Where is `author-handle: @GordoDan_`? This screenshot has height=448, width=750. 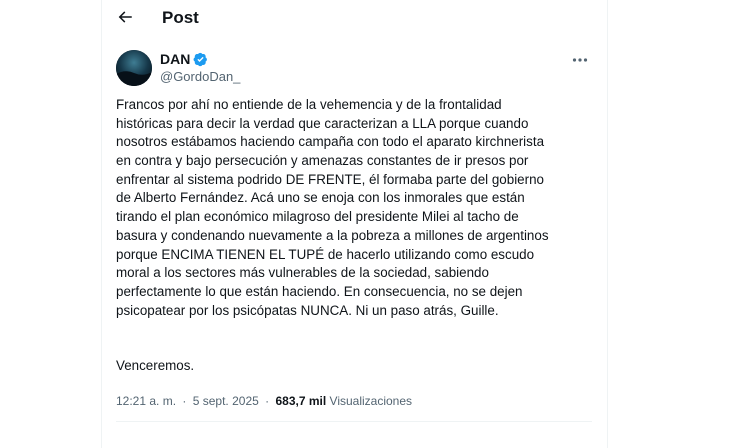
author-handle: @GordoDan_ is located at coordinates (200, 76).